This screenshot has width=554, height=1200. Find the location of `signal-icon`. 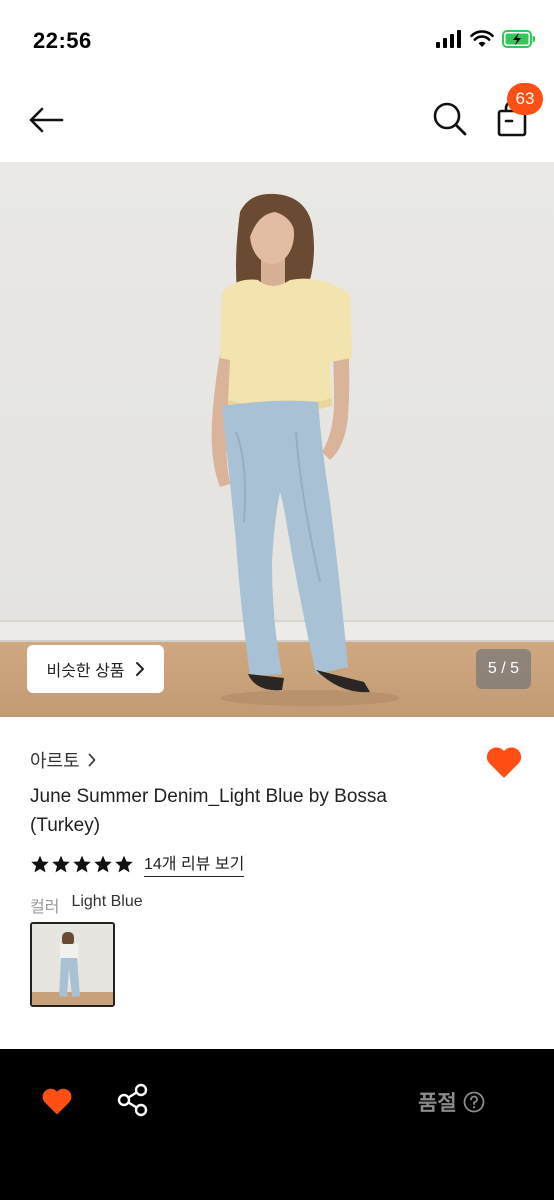

signal-icon is located at coordinates (448, 39).